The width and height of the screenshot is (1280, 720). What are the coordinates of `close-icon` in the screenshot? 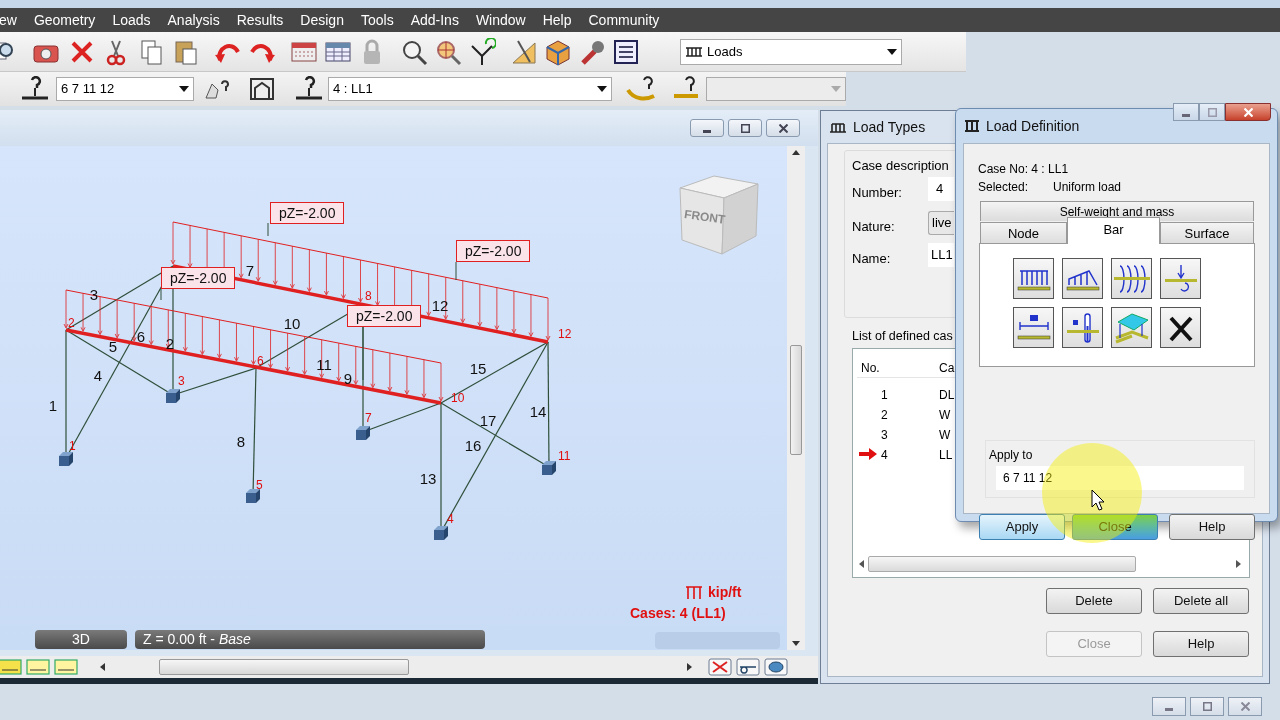 It's located at (783, 128).